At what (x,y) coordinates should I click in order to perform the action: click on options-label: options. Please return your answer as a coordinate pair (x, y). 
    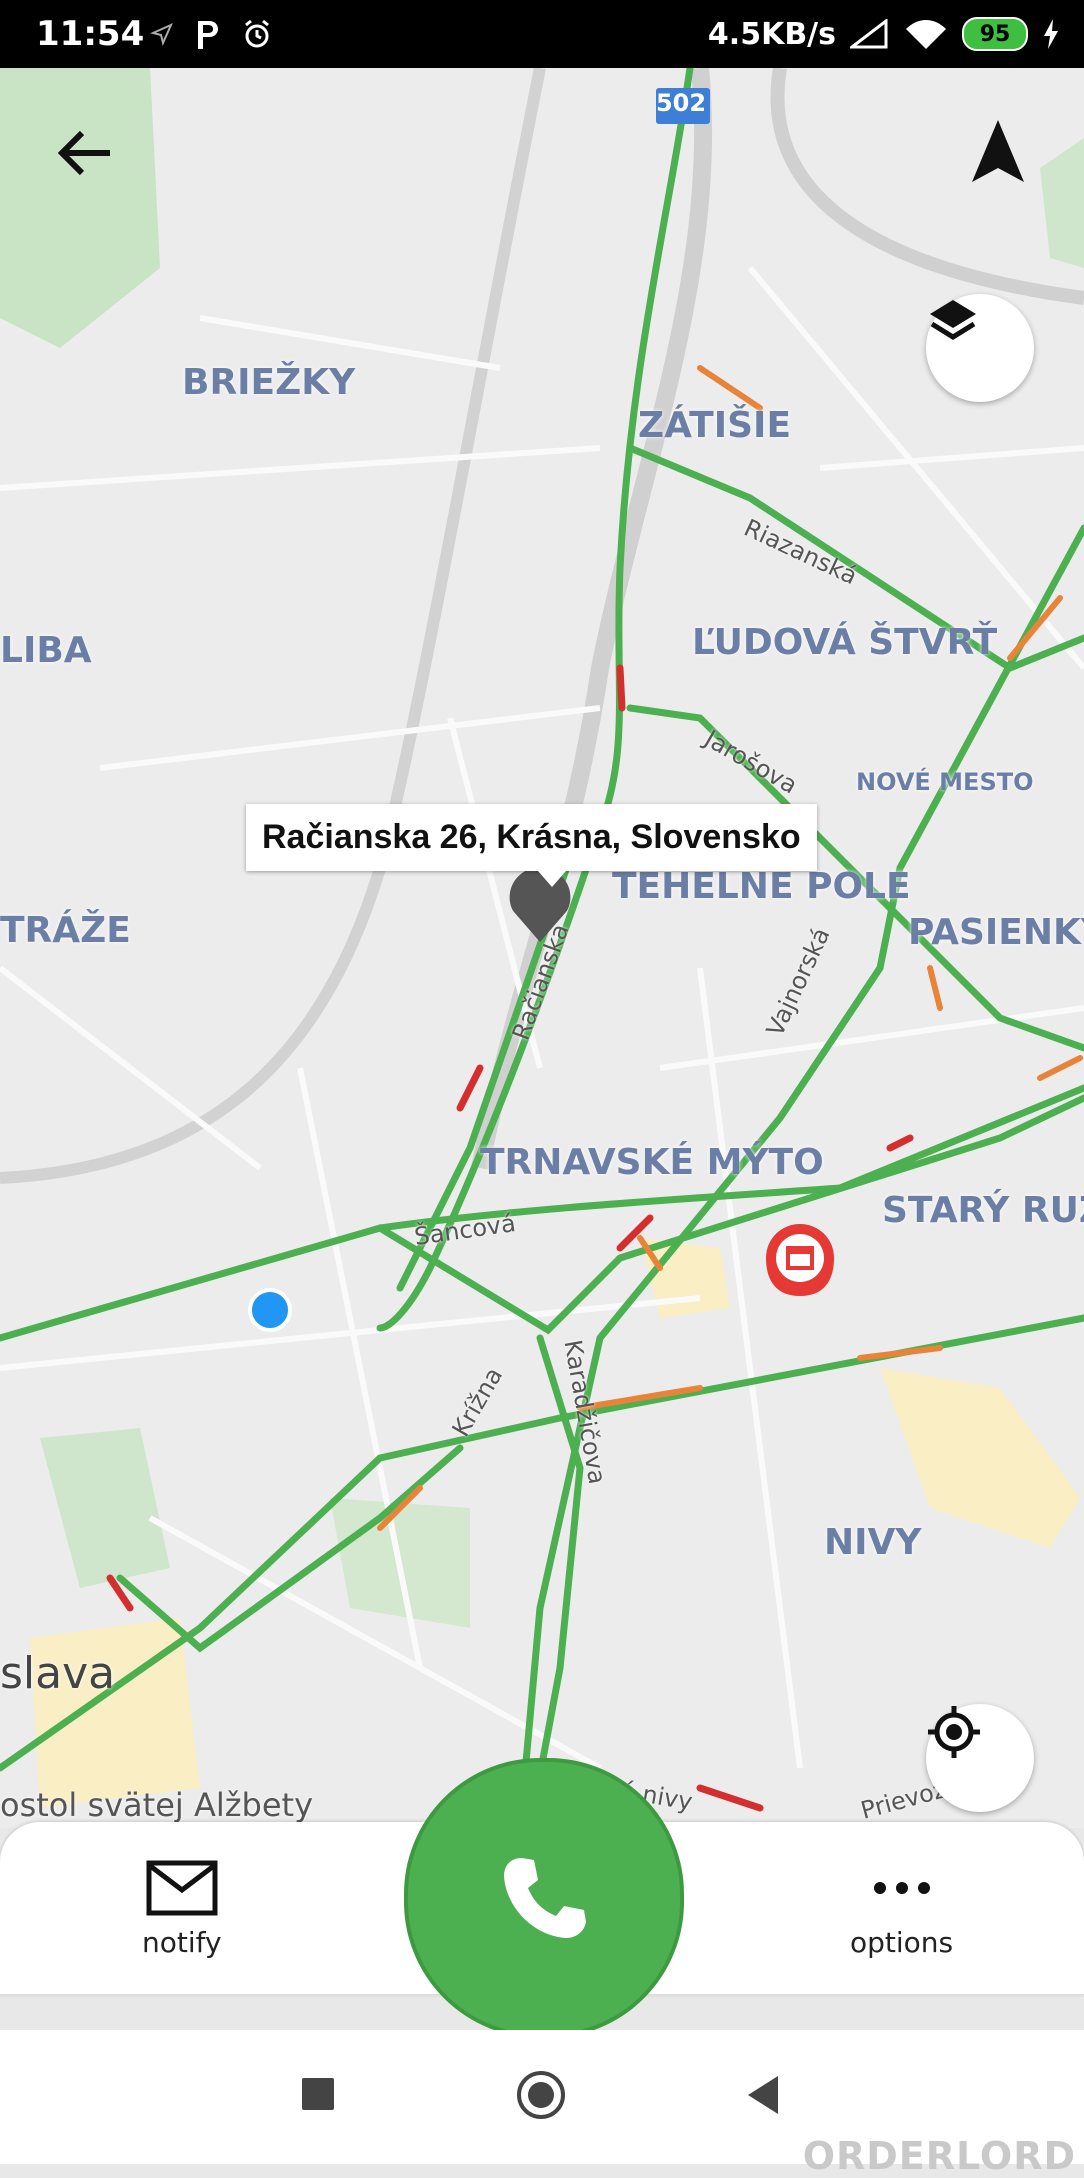
    Looking at the image, I should click on (902, 1942).